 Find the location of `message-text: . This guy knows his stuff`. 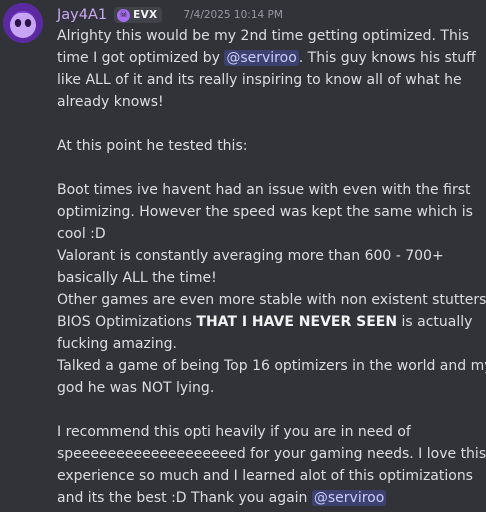

message-text: . This guy knows his stuff is located at coordinates (387, 58).